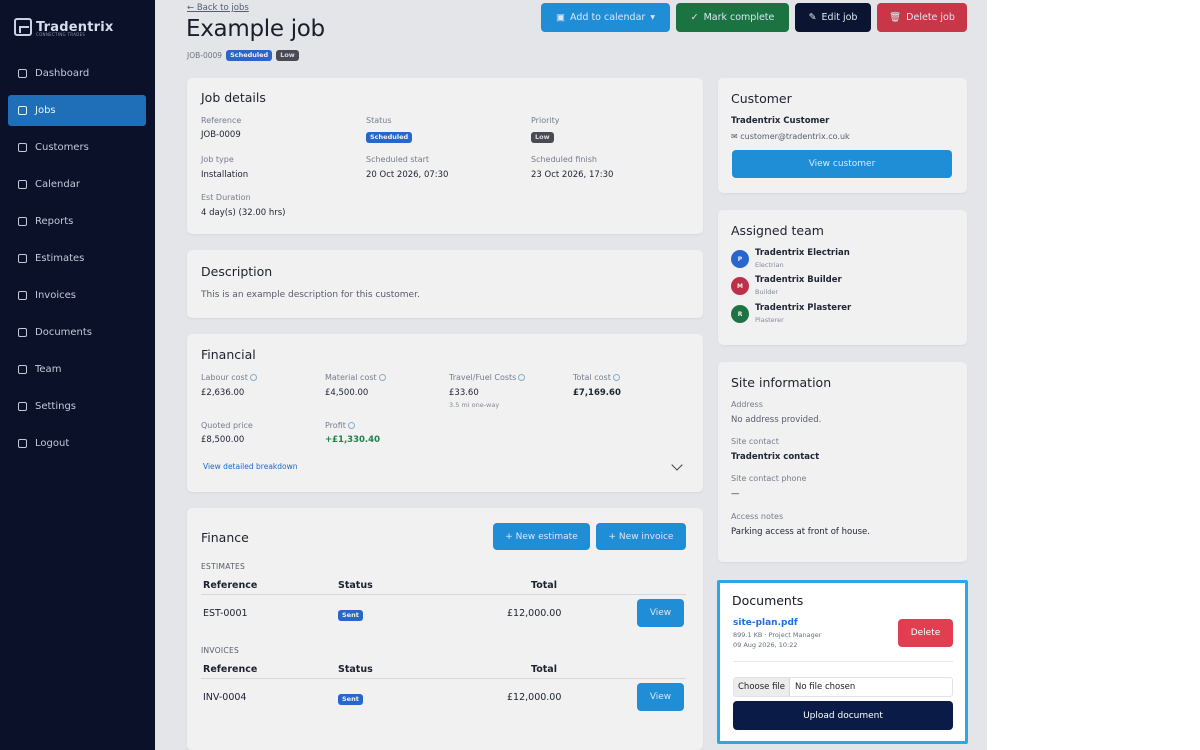 The image size is (1200, 750). I want to click on material-cost-label-text: Material cost, so click(351, 377).